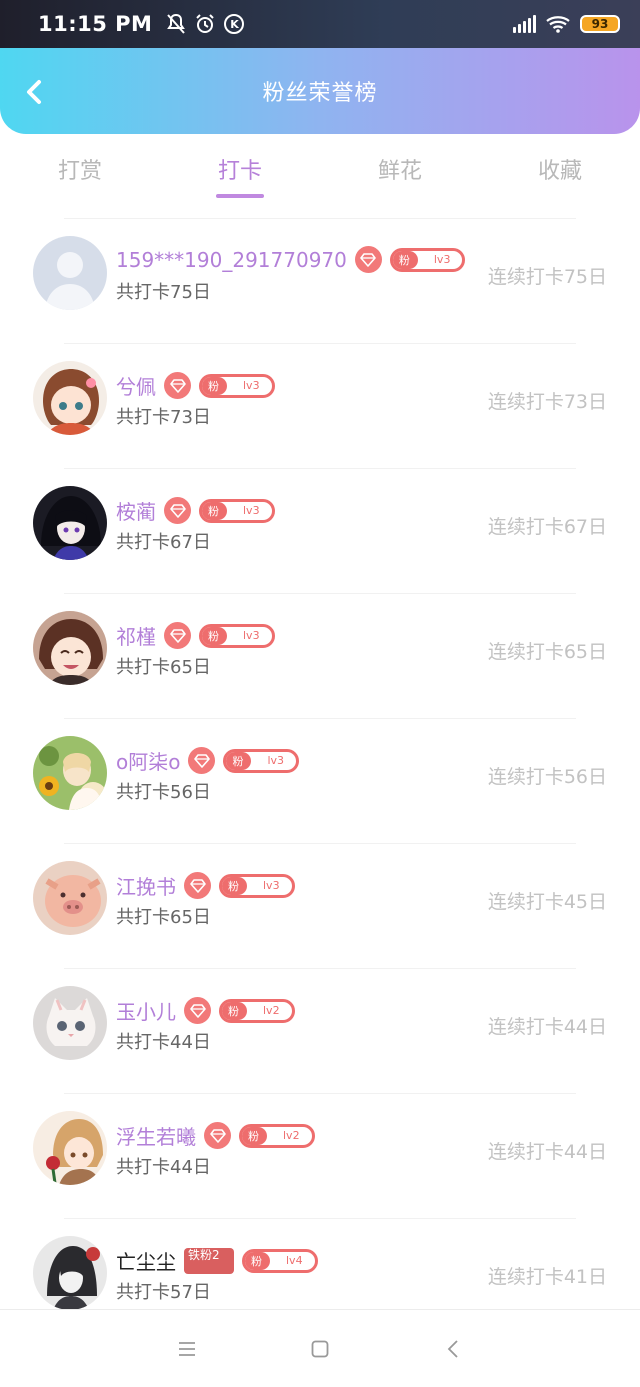 The width and height of the screenshot is (640, 1387). Describe the element at coordinates (146, 885) in the screenshot. I see `fan-name: 江挽书` at that location.